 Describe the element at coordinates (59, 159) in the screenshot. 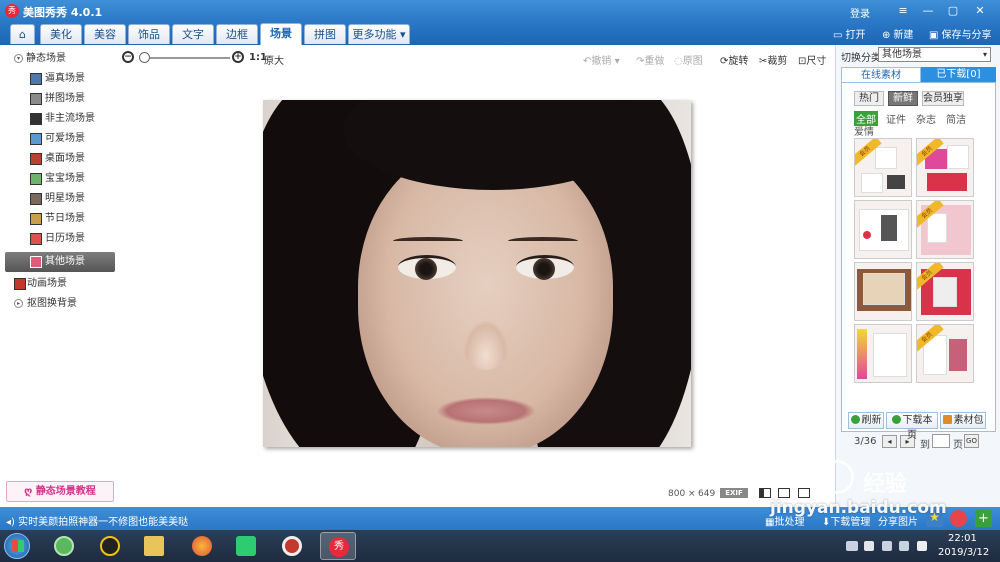

I see `sidebar-item-desktop: 桌面场景` at that location.